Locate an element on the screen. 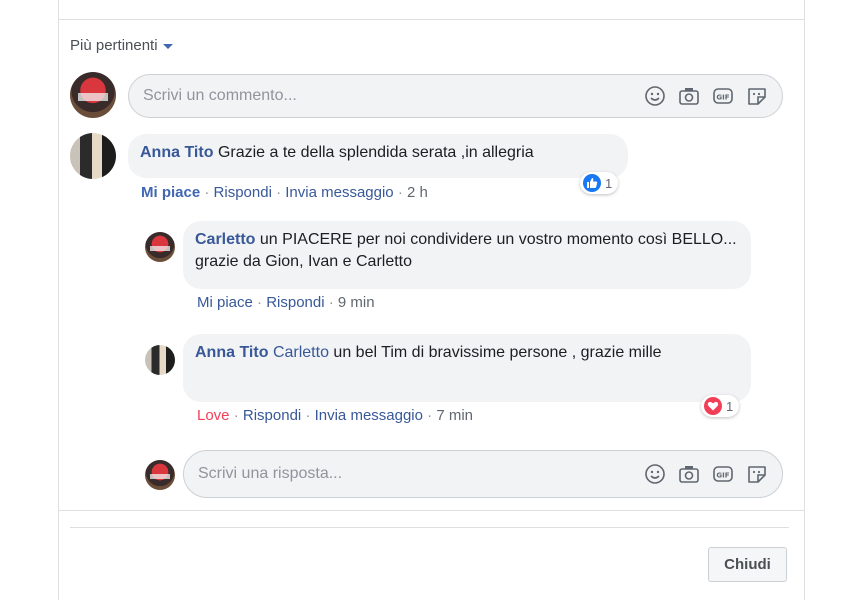 The image size is (862, 600). timestamp: 7 min is located at coordinates (454, 415).